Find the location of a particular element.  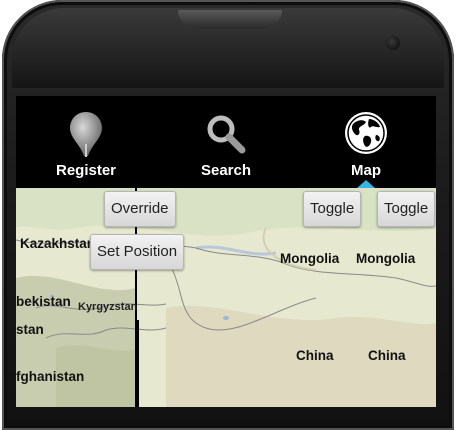

override-button: Override is located at coordinates (140, 209).